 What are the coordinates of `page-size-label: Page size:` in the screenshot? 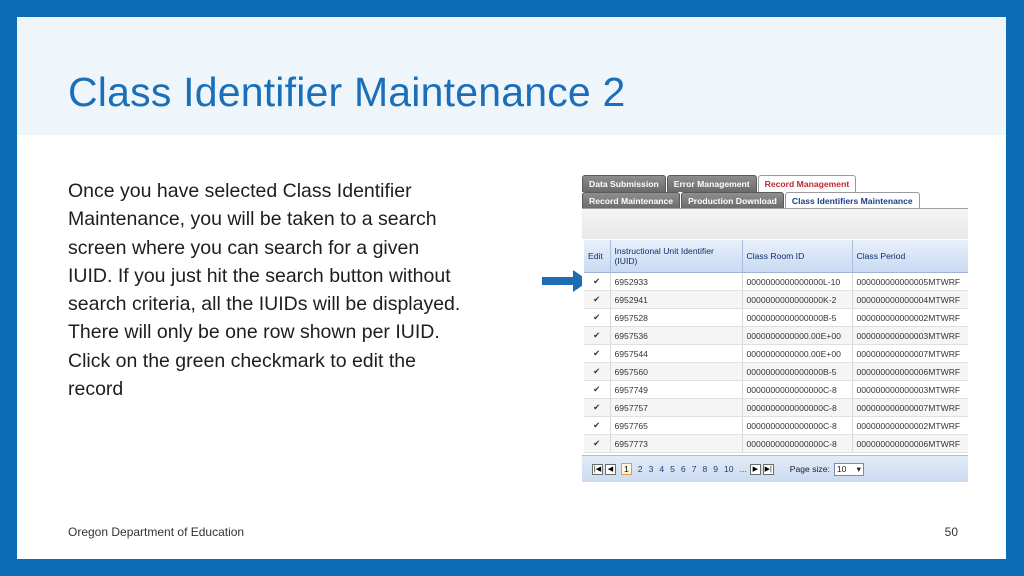 It's located at (809, 469).